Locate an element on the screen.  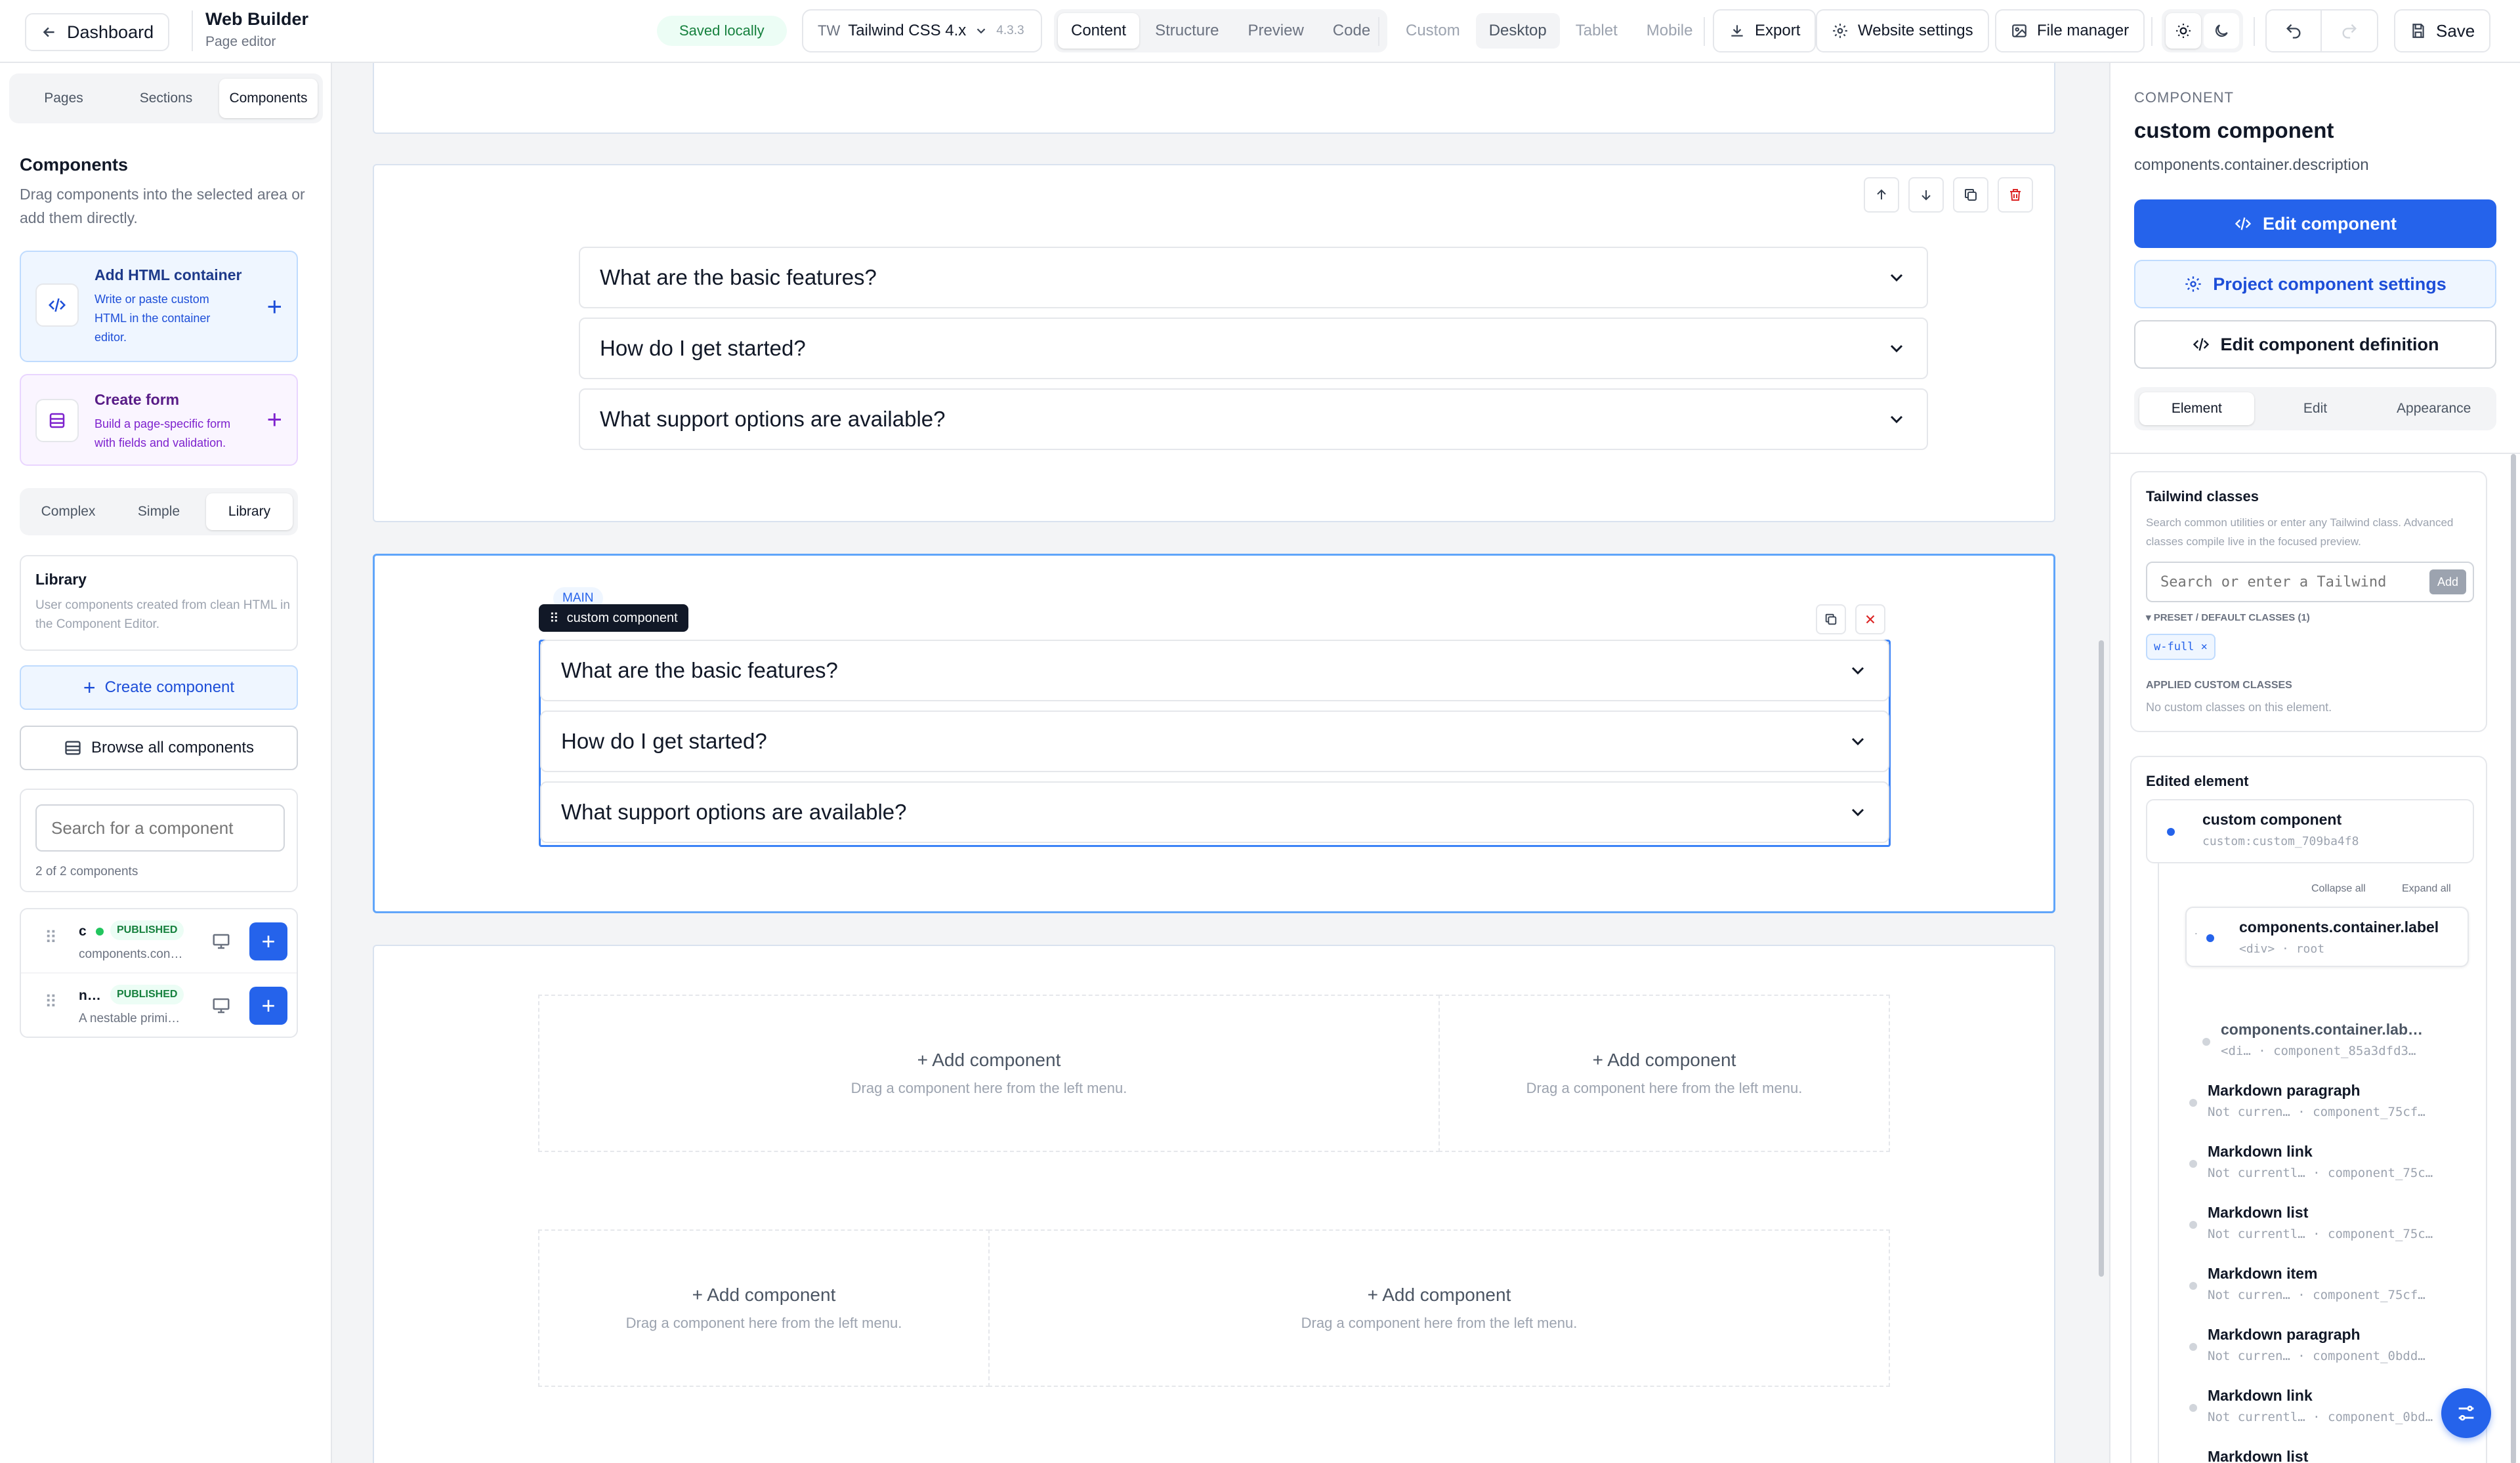
selected-label-text: custom component is located at coordinates (622, 617).